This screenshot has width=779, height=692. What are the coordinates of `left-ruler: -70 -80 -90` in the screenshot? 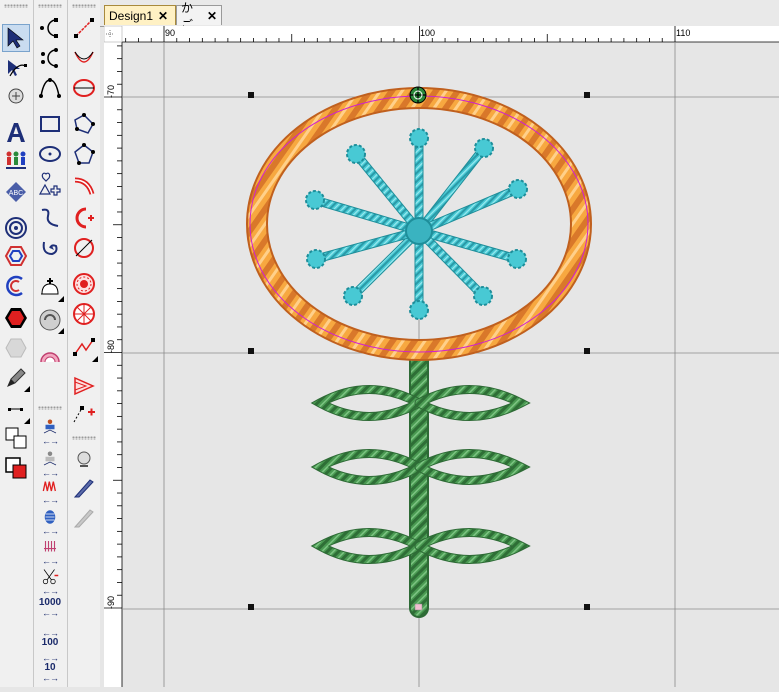 It's located at (113, 356).